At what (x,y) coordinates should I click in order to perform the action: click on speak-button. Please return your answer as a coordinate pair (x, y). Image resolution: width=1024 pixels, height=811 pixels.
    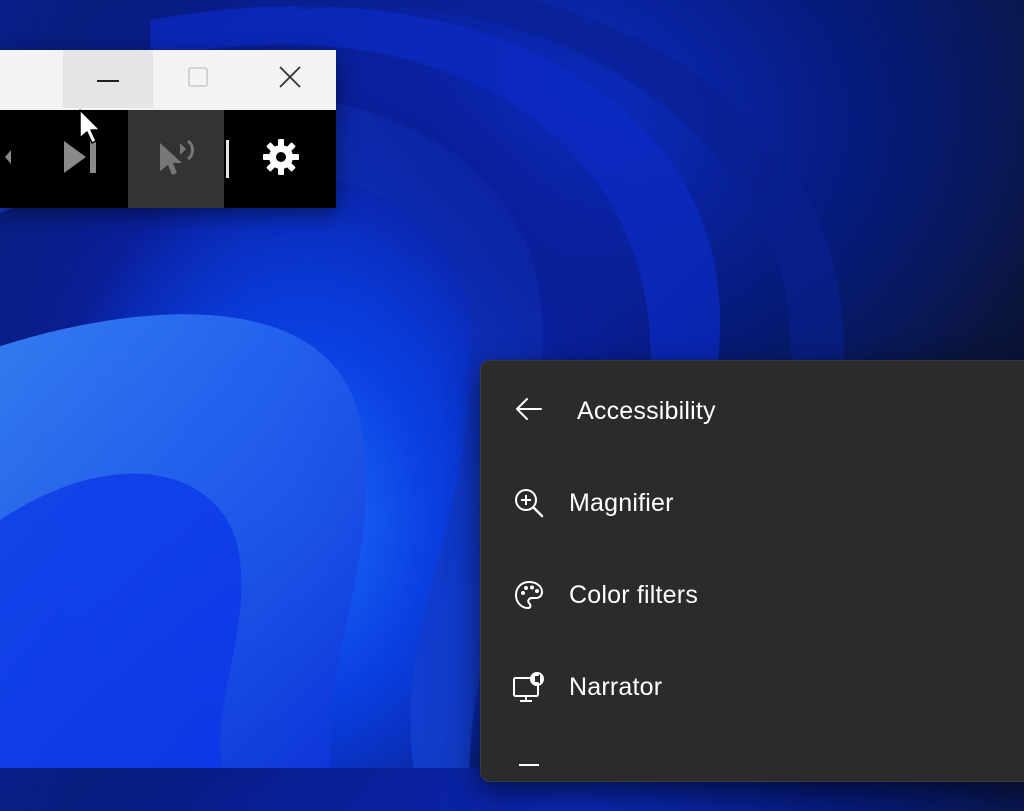
    Looking at the image, I should click on (176, 159).